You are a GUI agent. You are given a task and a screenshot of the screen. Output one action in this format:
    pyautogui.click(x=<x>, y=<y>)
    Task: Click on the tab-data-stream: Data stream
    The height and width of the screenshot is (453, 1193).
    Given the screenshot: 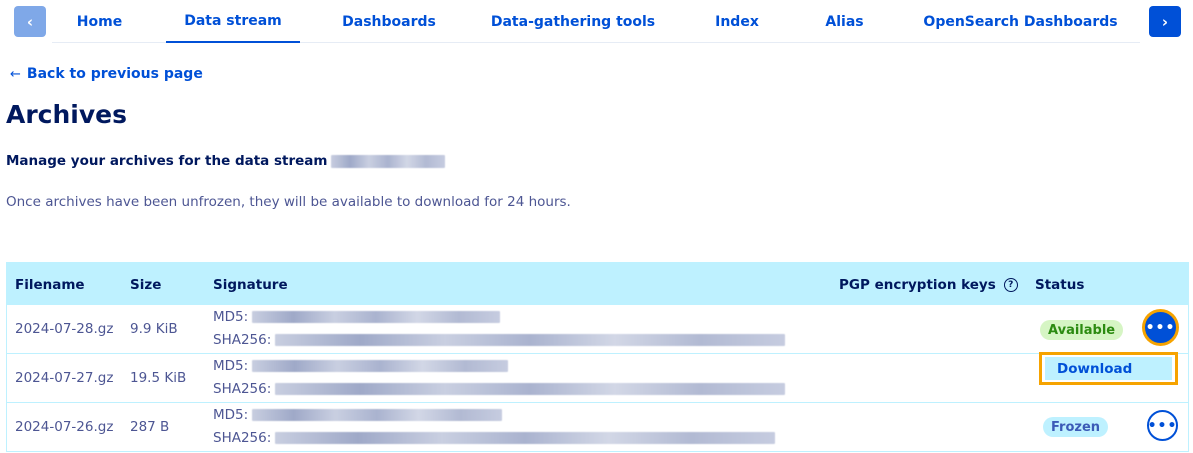 What is the action you would take?
    pyautogui.click(x=233, y=21)
    